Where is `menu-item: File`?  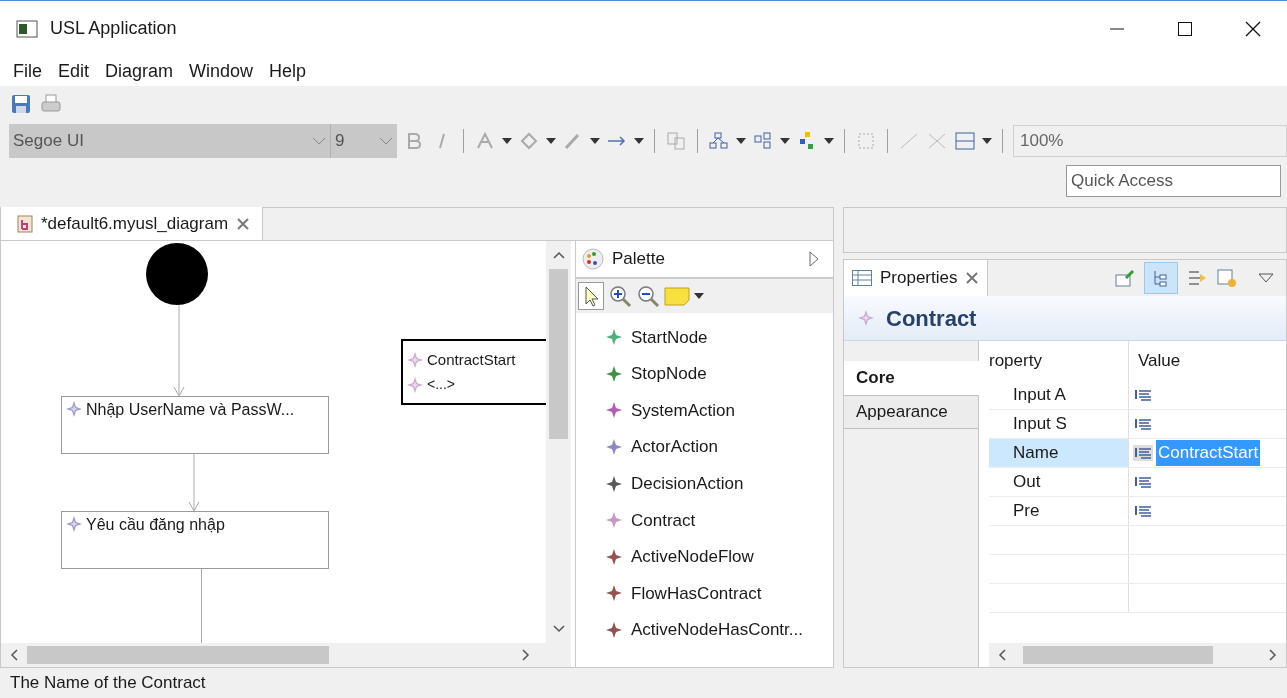
menu-item: File is located at coordinates (27, 71).